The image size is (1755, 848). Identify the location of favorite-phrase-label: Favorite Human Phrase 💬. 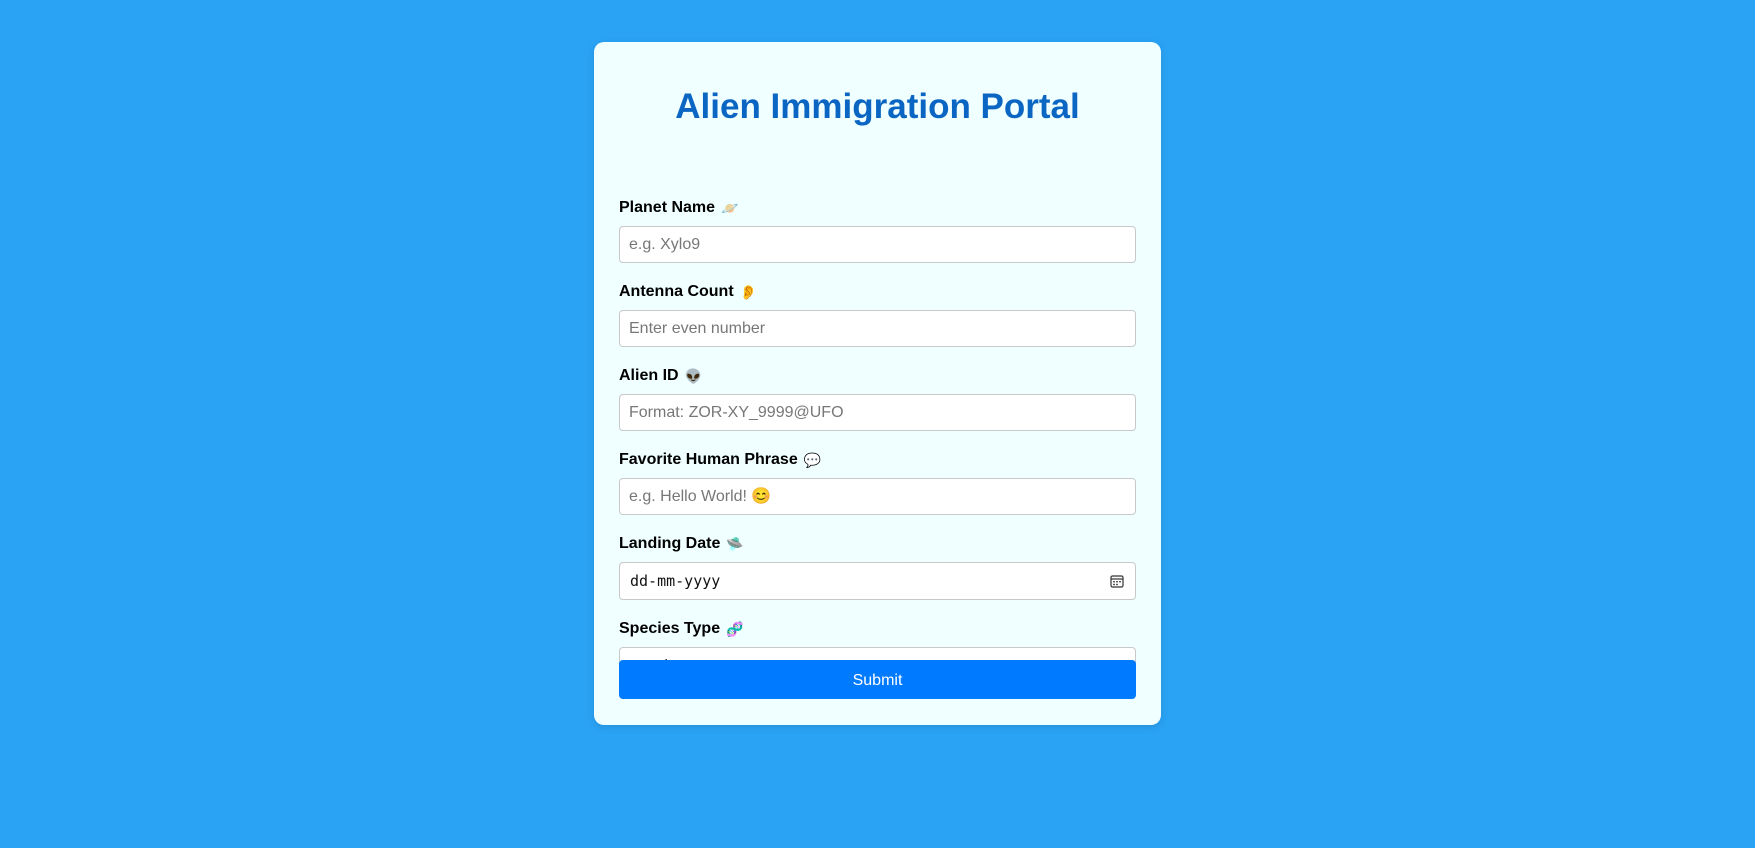
(877, 460).